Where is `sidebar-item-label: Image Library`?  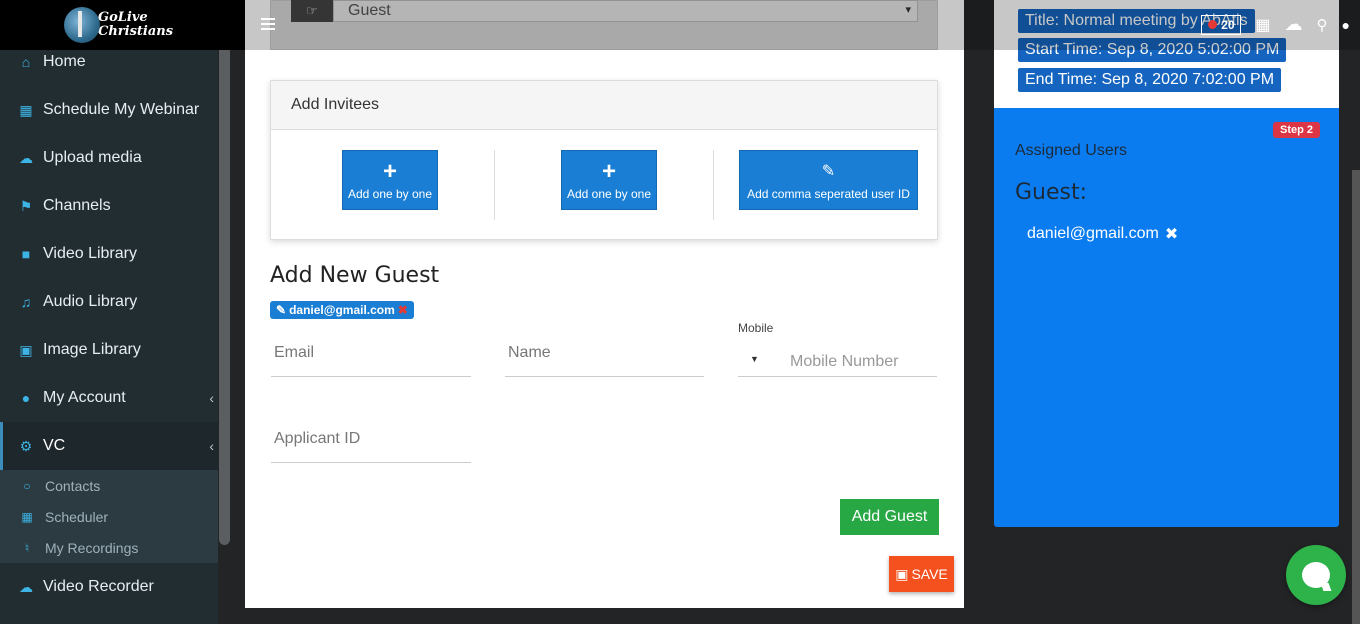 sidebar-item-label: Image Library is located at coordinates (92, 349).